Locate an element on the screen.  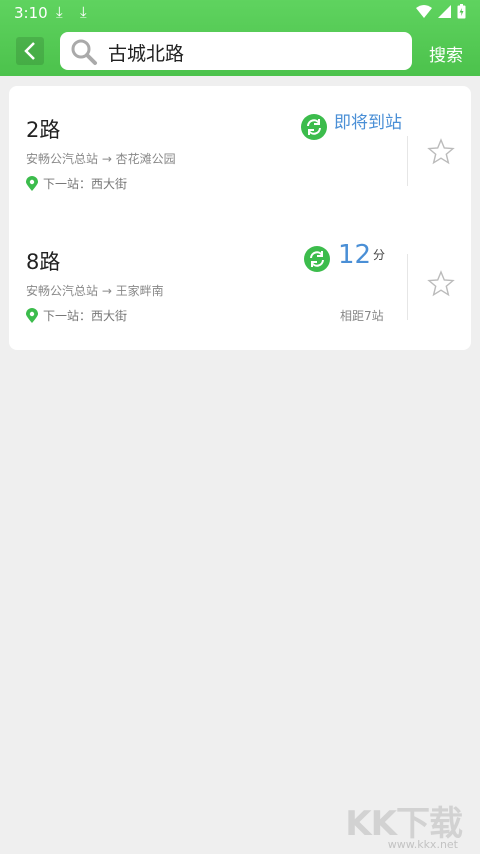
eta-unit: 分 is located at coordinates (379, 255).